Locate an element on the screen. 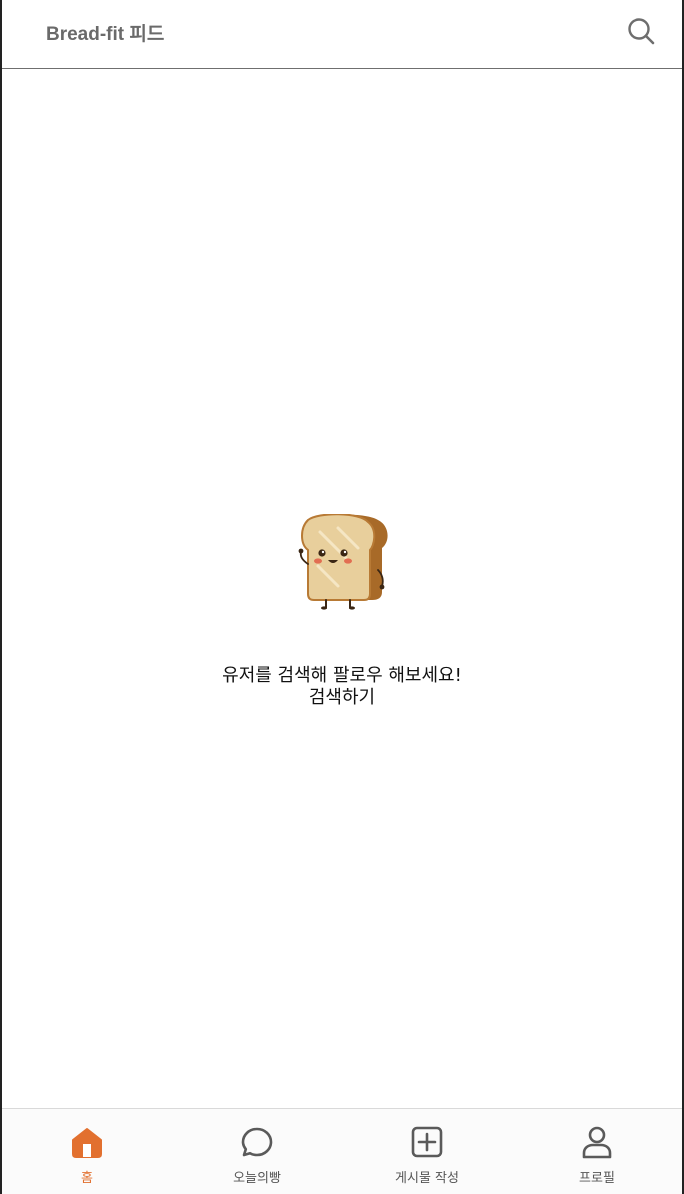 The height and width of the screenshot is (1194, 684). search-icon is located at coordinates (641, 31).